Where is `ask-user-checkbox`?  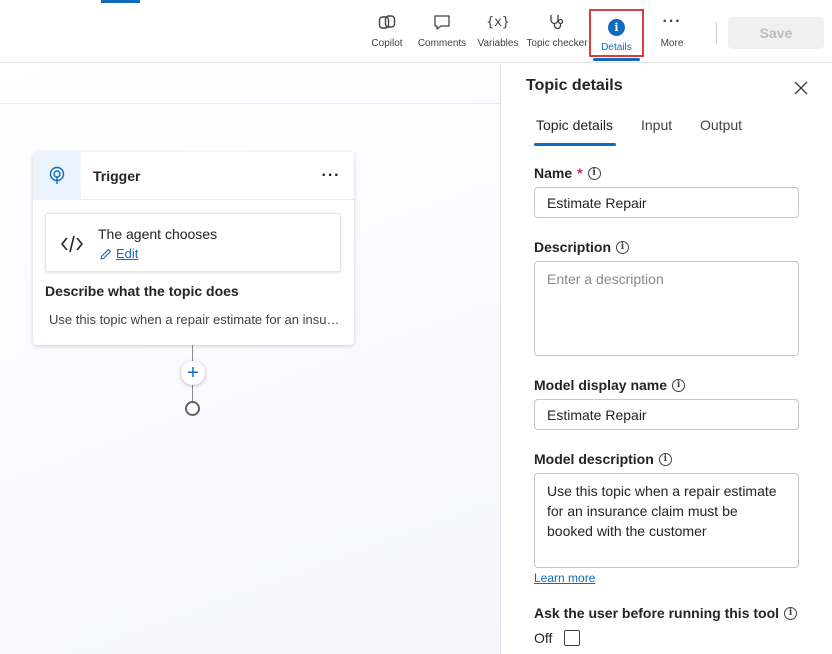 ask-user-checkbox is located at coordinates (572, 638).